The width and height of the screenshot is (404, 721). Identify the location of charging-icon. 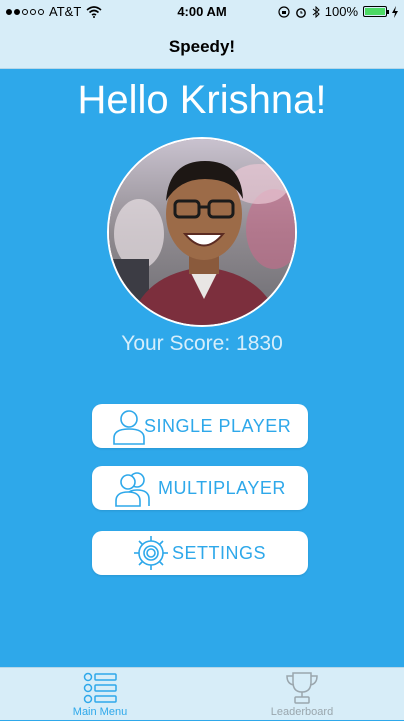
(395, 11).